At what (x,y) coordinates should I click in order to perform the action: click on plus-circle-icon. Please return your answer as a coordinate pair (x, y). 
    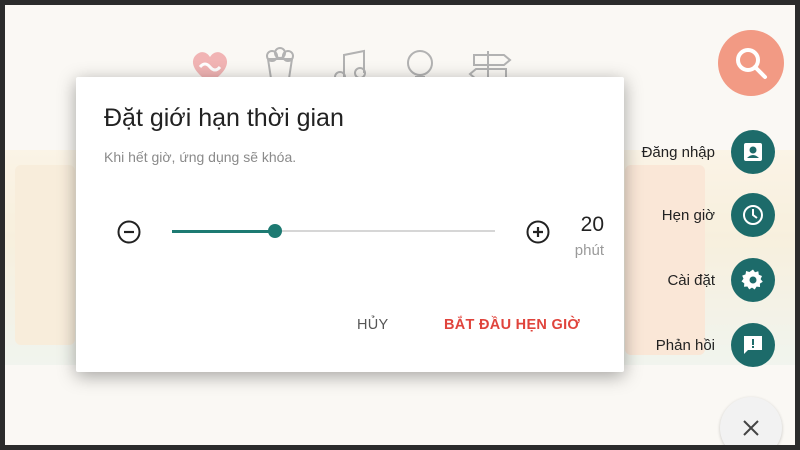
    Looking at the image, I should click on (538, 232).